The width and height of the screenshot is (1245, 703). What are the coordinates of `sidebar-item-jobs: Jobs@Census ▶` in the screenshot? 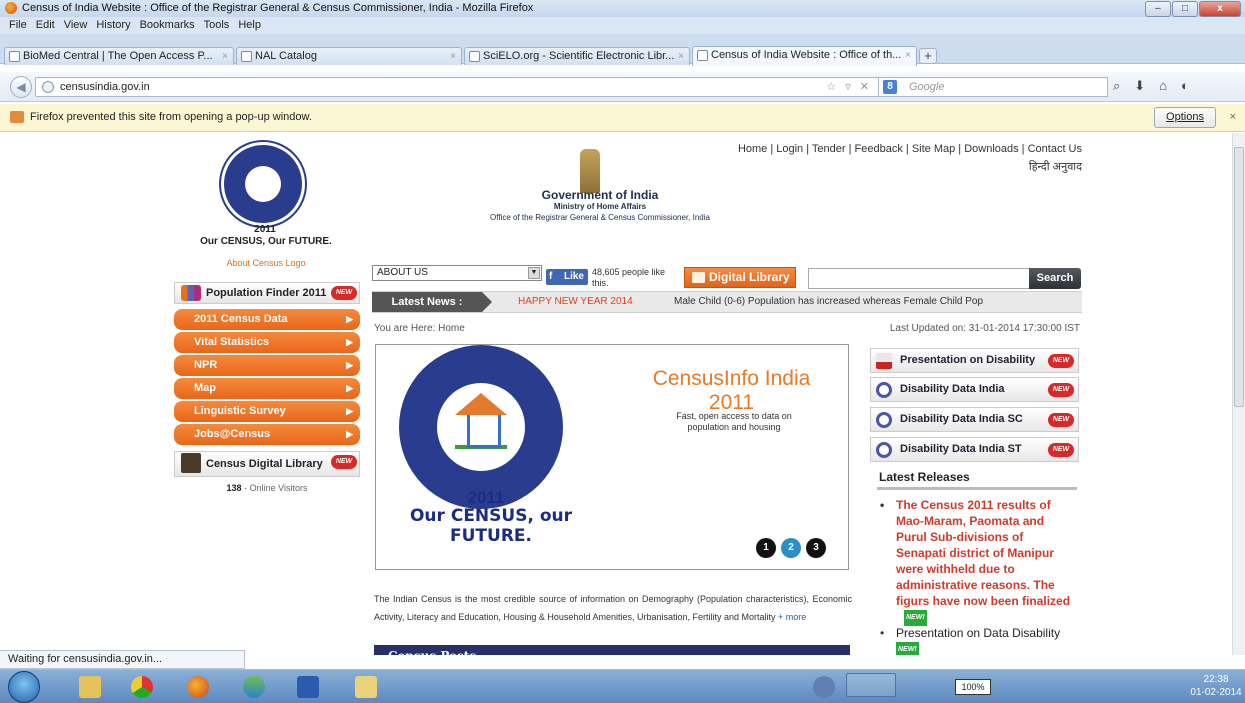 It's located at (267, 434).